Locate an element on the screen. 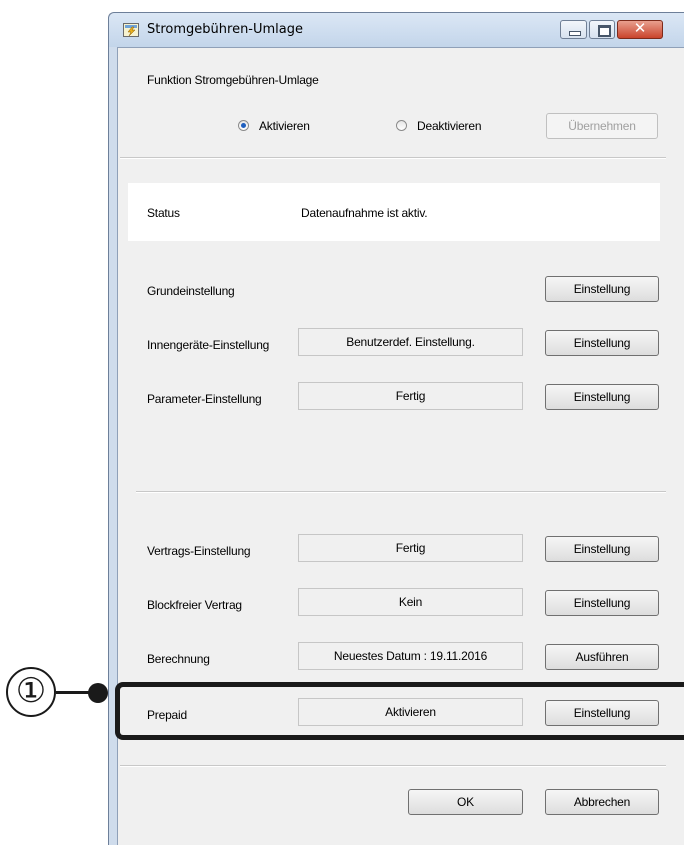 This screenshot has width=684, height=845. innengeraete-value: Benutzerdef. Einstellung. is located at coordinates (410, 342).